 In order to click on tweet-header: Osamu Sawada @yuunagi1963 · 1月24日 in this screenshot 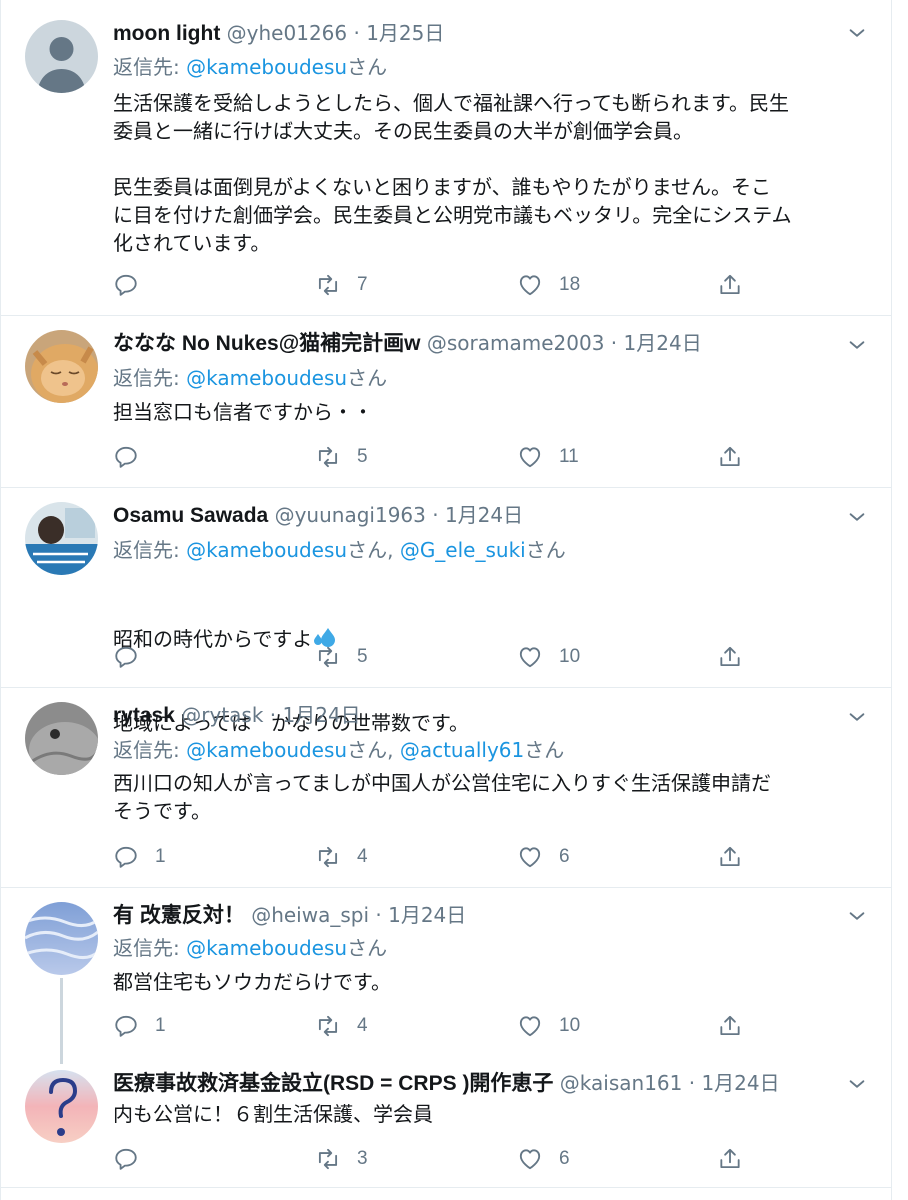, I will do `click(472, 515)`.